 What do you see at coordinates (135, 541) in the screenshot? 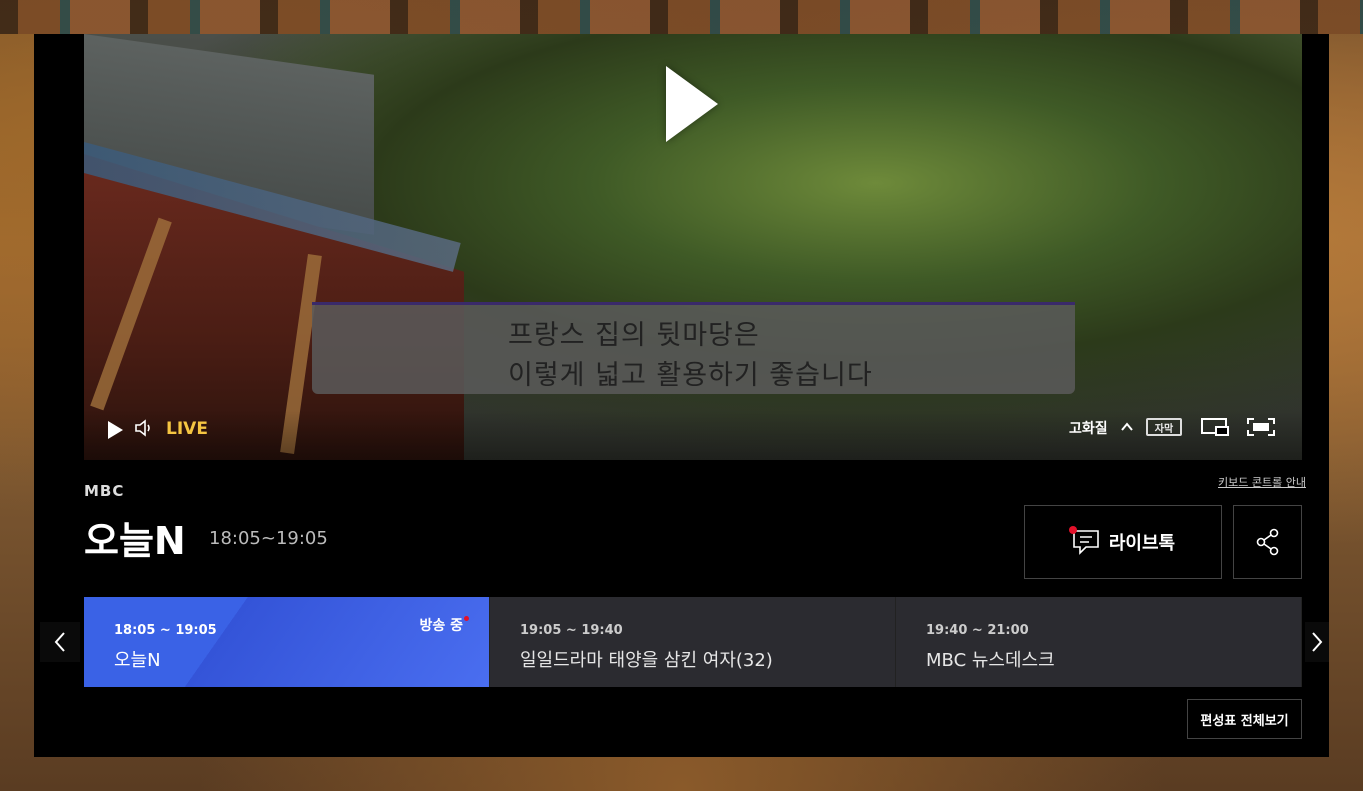
I see `program-title: 오늘N` at bounding box center [135, 541].